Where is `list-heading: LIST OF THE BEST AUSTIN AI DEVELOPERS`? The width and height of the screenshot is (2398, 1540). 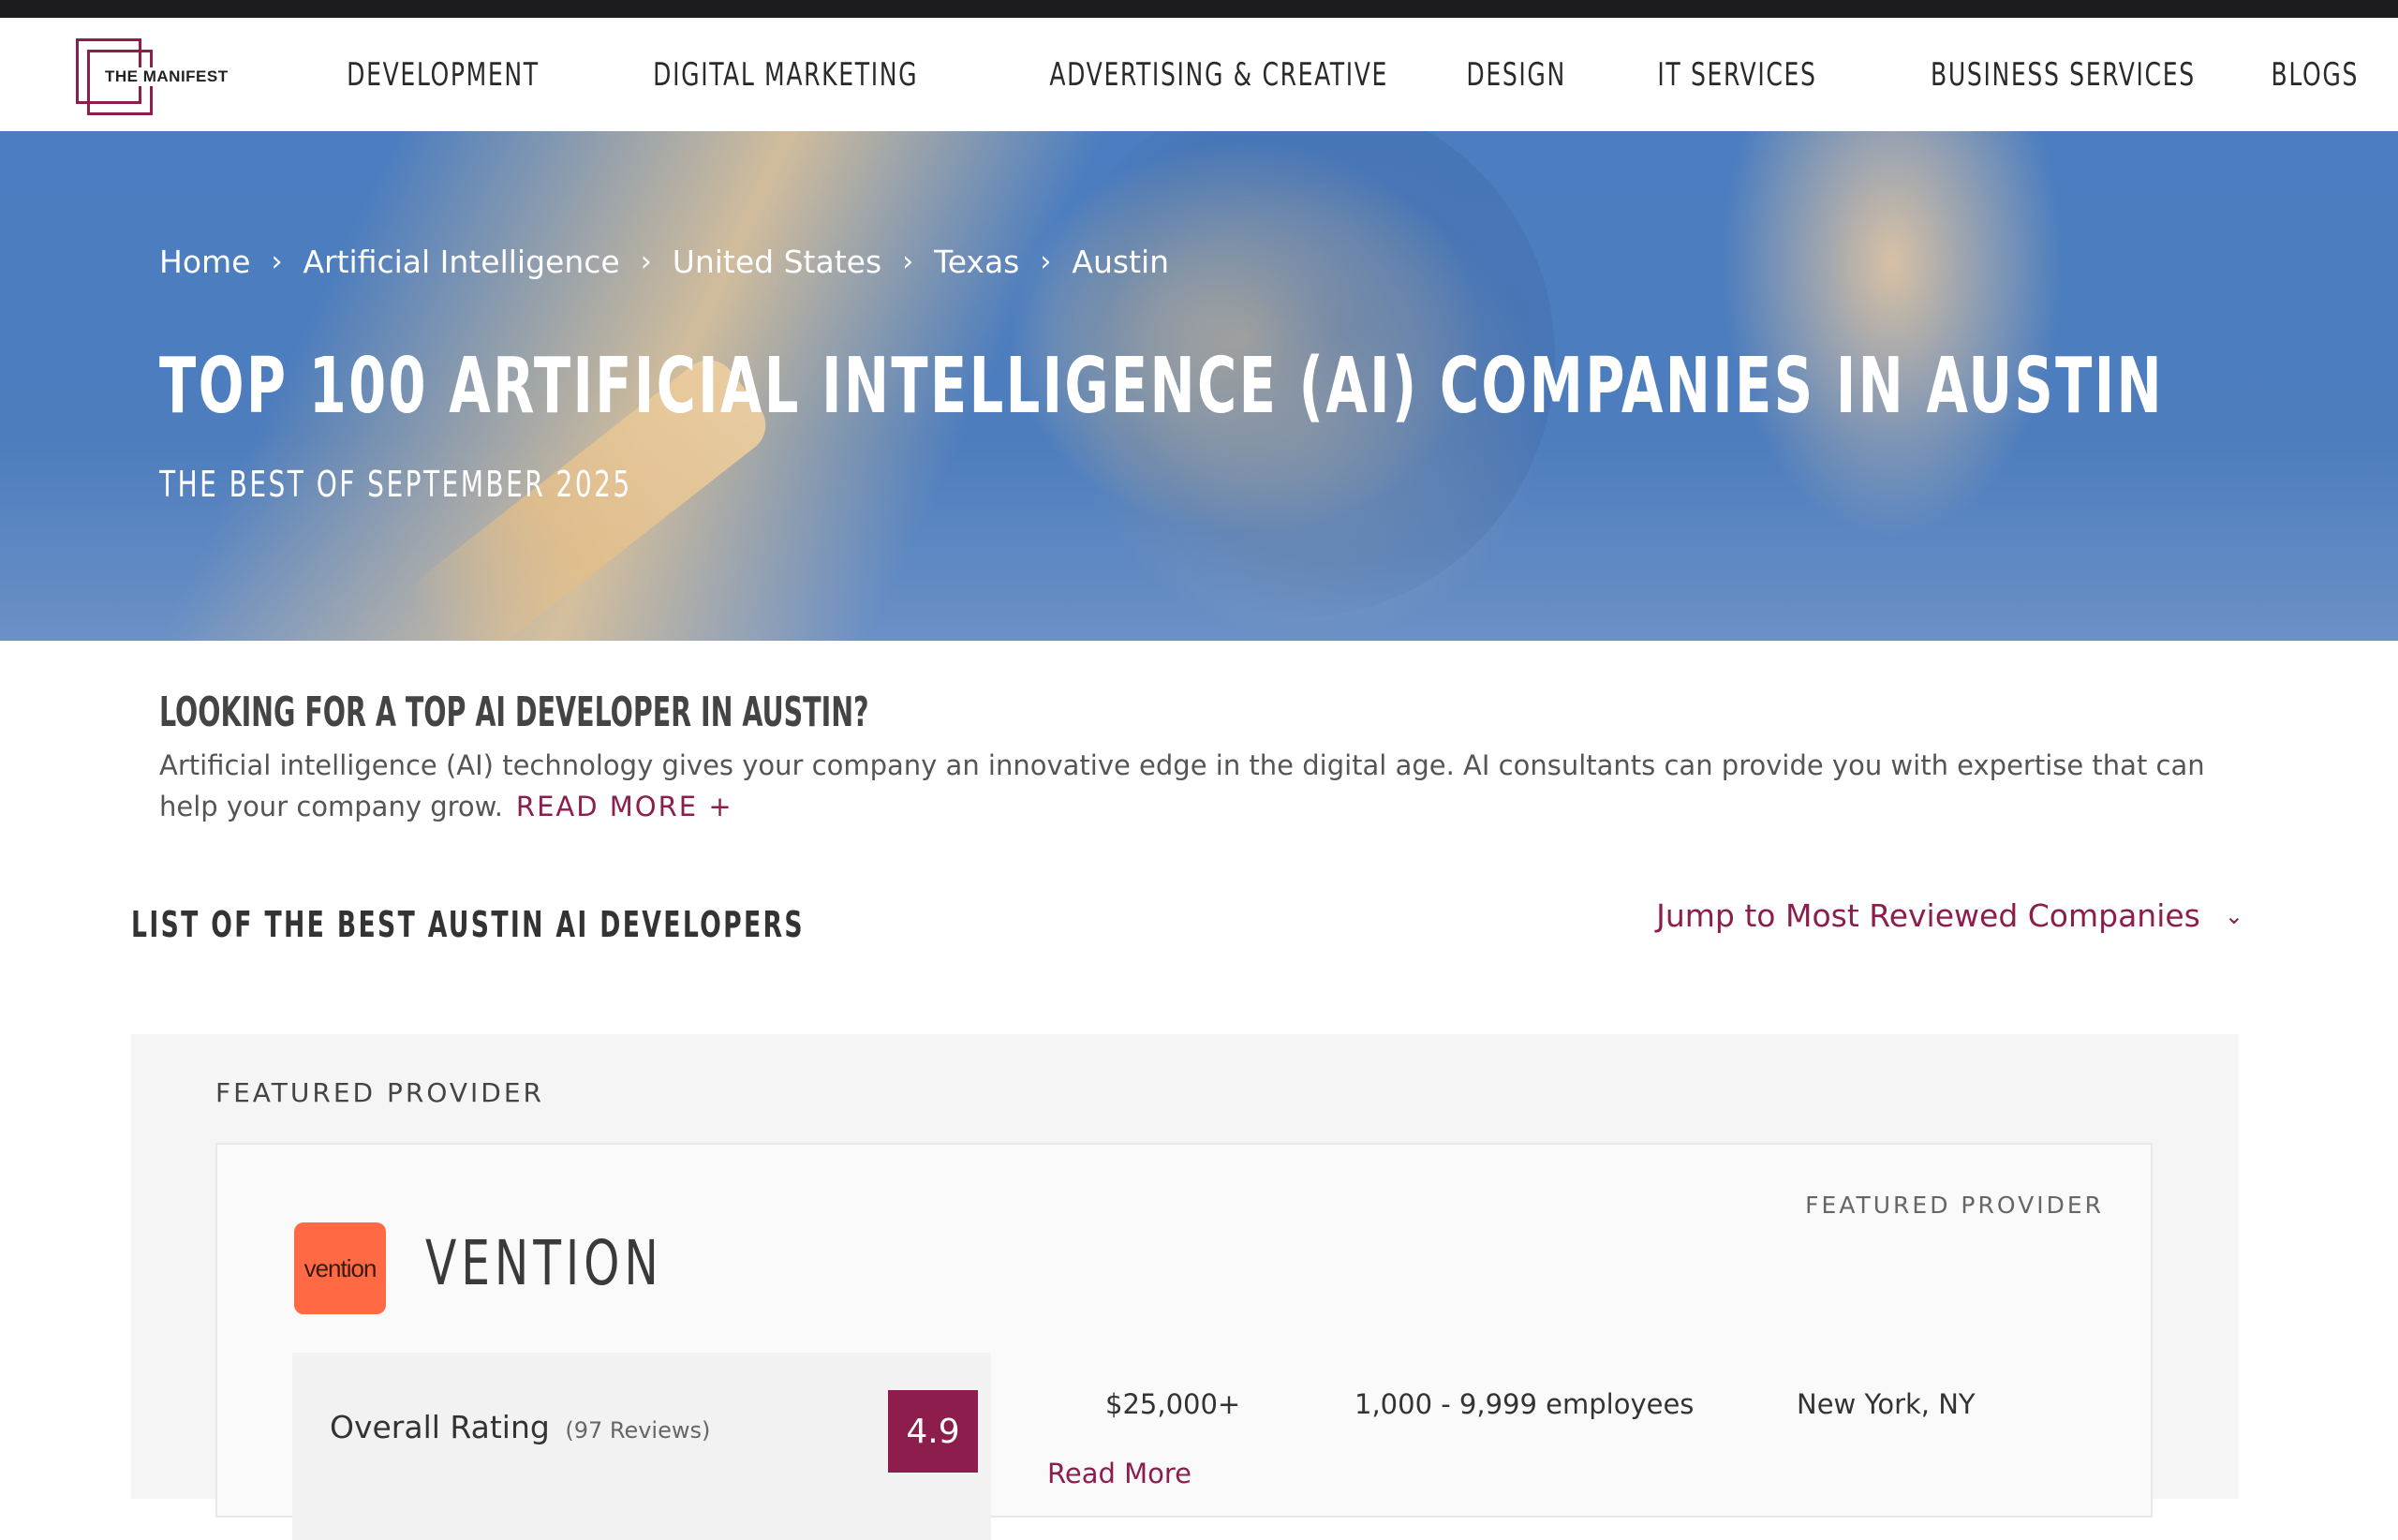
list-heading: LIST OF THE BEST AUSTIN AI DEVELOPERS is located at coordinates (468, 924).